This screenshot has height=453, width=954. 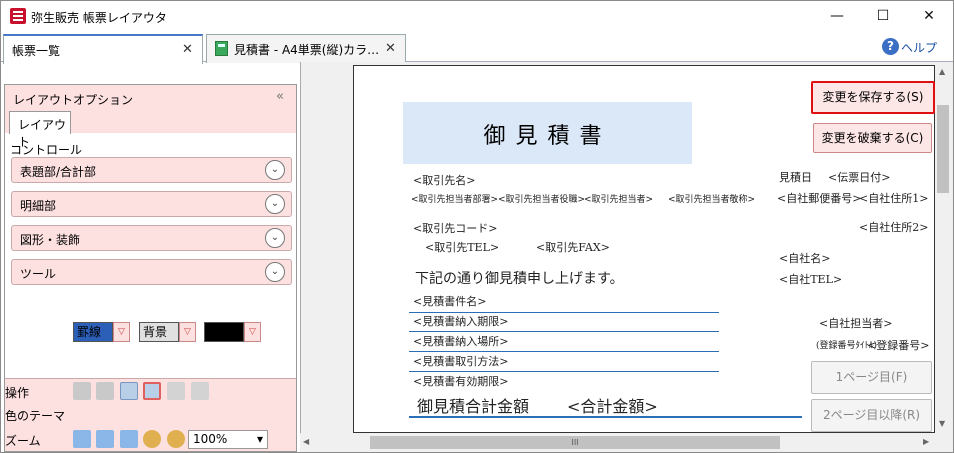 I want to click on section-label: 明細部, so click(x=38, y=206).